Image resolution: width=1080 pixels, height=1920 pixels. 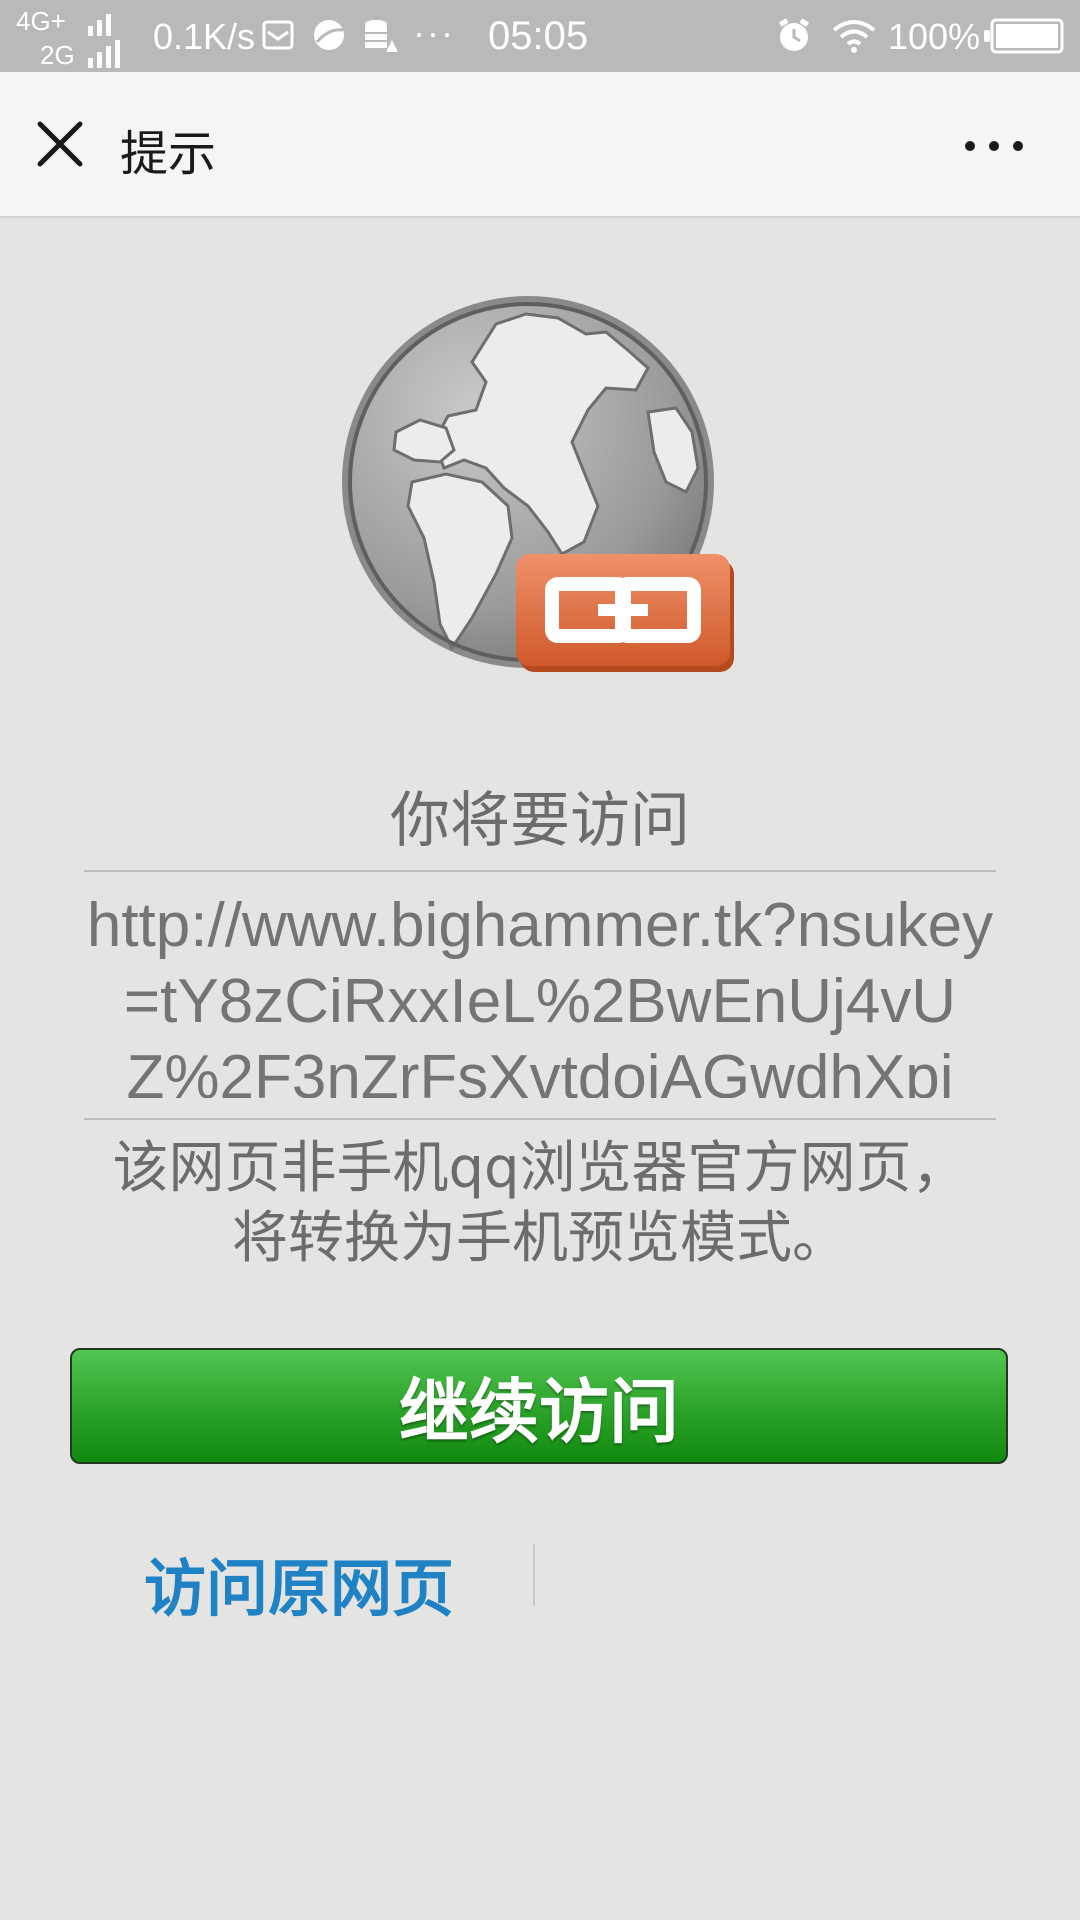 I want to click on link-divider, so click(x=534, y=1575).